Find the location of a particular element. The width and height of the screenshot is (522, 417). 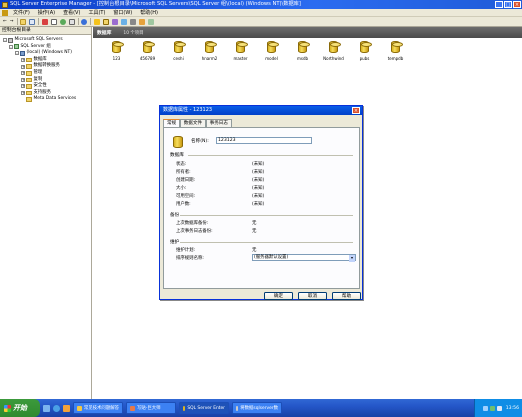

collation-select: (服务器默认设置) ▾ is located at coordinates (304, 258).